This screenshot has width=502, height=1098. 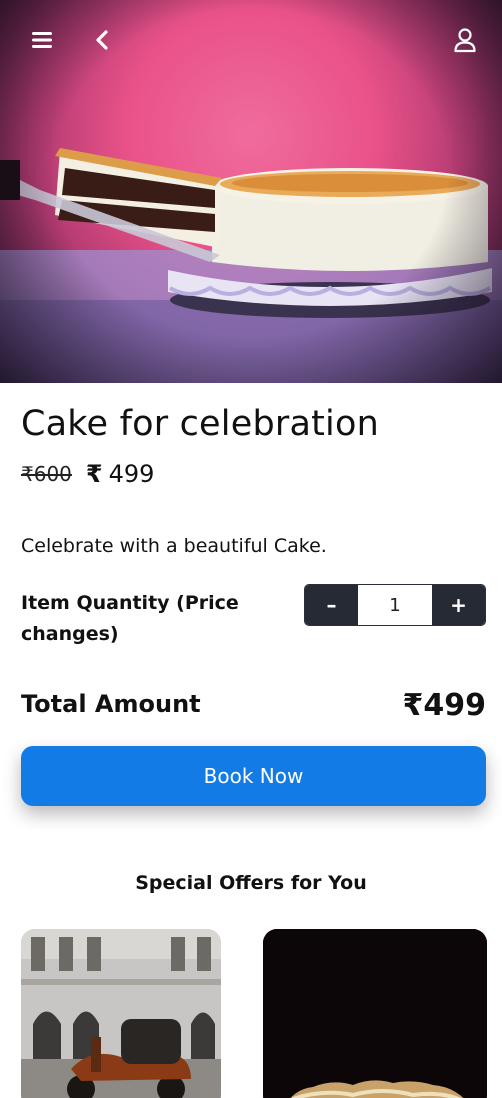 I want to click on total-amount-value: ₹499, so click(x=444, y=705).